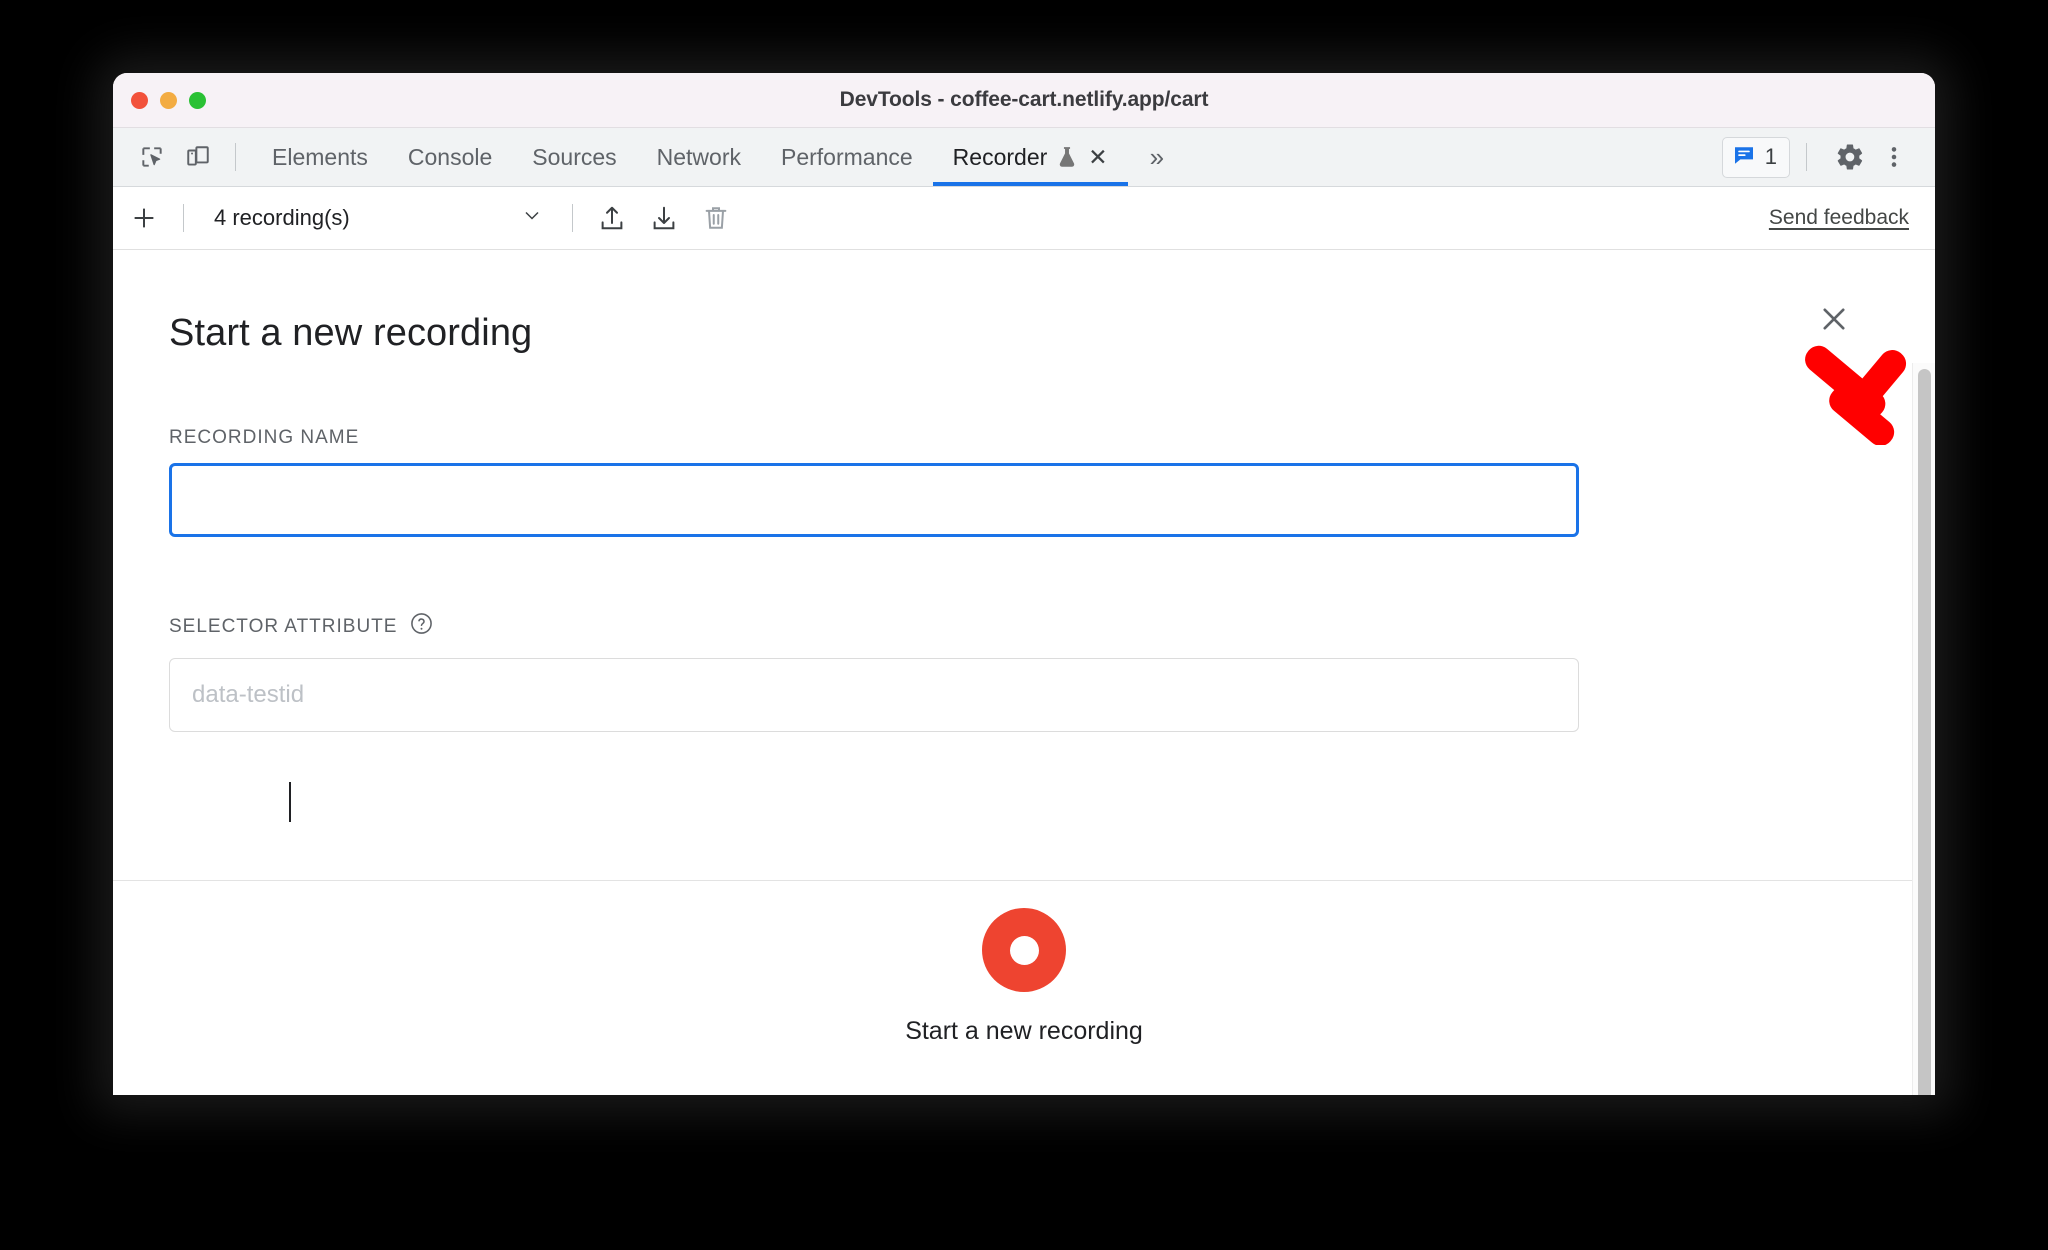 This screenshot has width=2048, height=1250. I want to click on tab-label: Performance, so click(847, 156).